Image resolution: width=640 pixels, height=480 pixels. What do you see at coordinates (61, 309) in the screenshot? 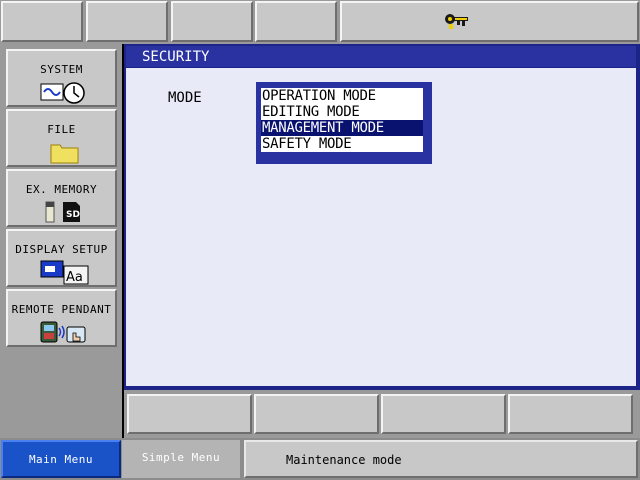
I see `menu-remote-pendant-label: REMOTE PENDANT` at bounding box center [61, 309].